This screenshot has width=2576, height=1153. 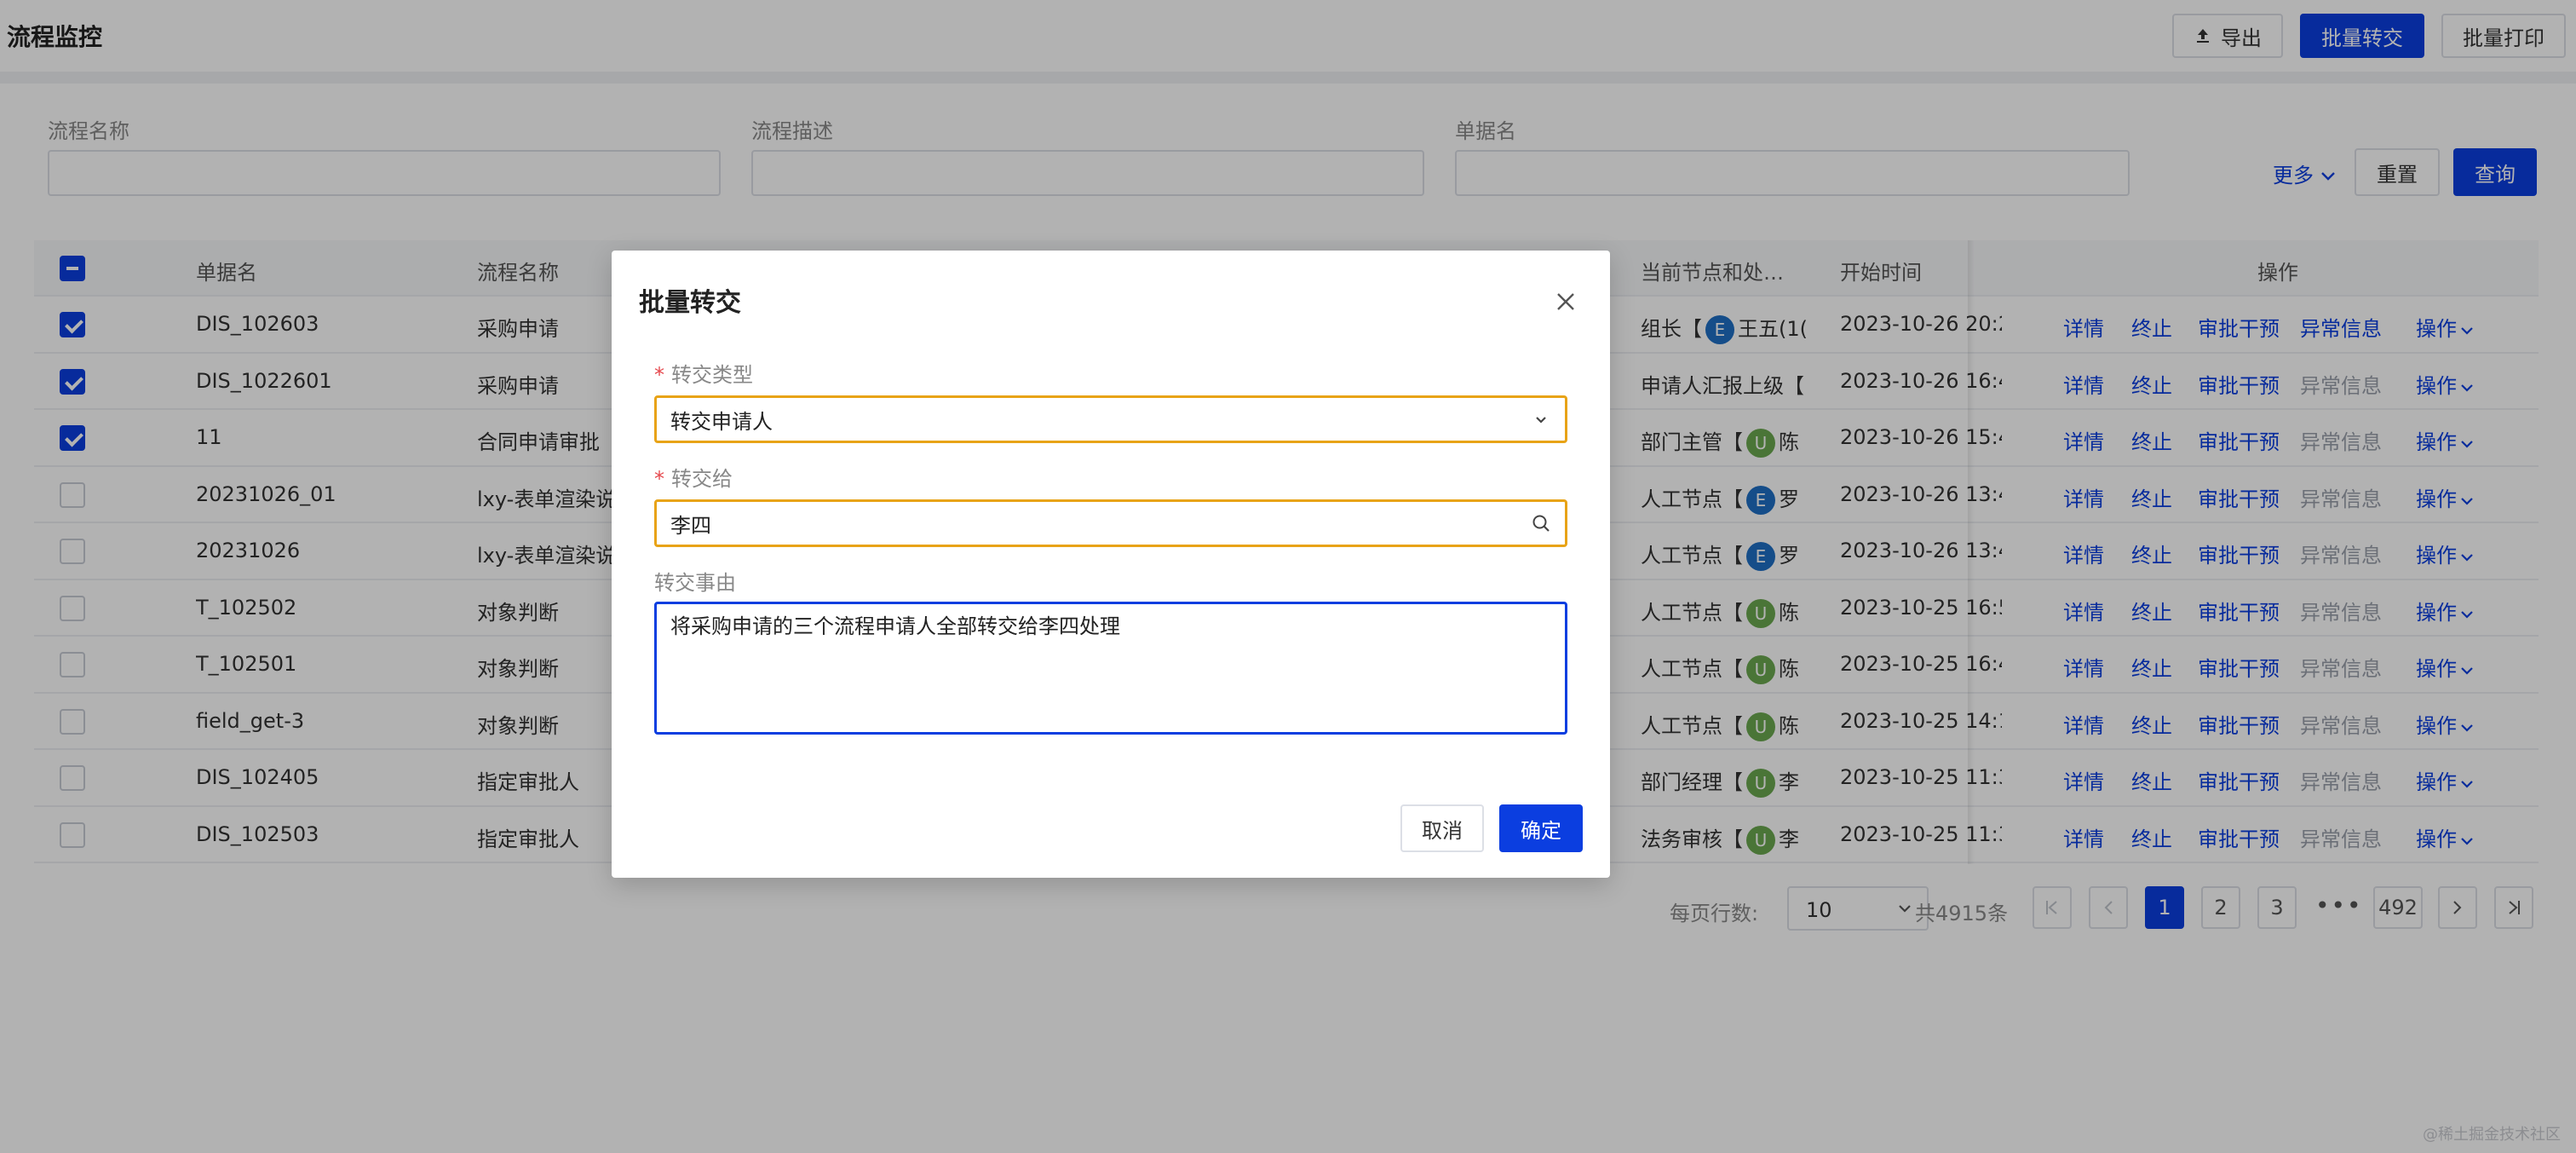 What do you see at coordinates (721, 421) in the screenshot?
I see `transfer-type-value: 转交申请人` at bounding box center [721, 421].